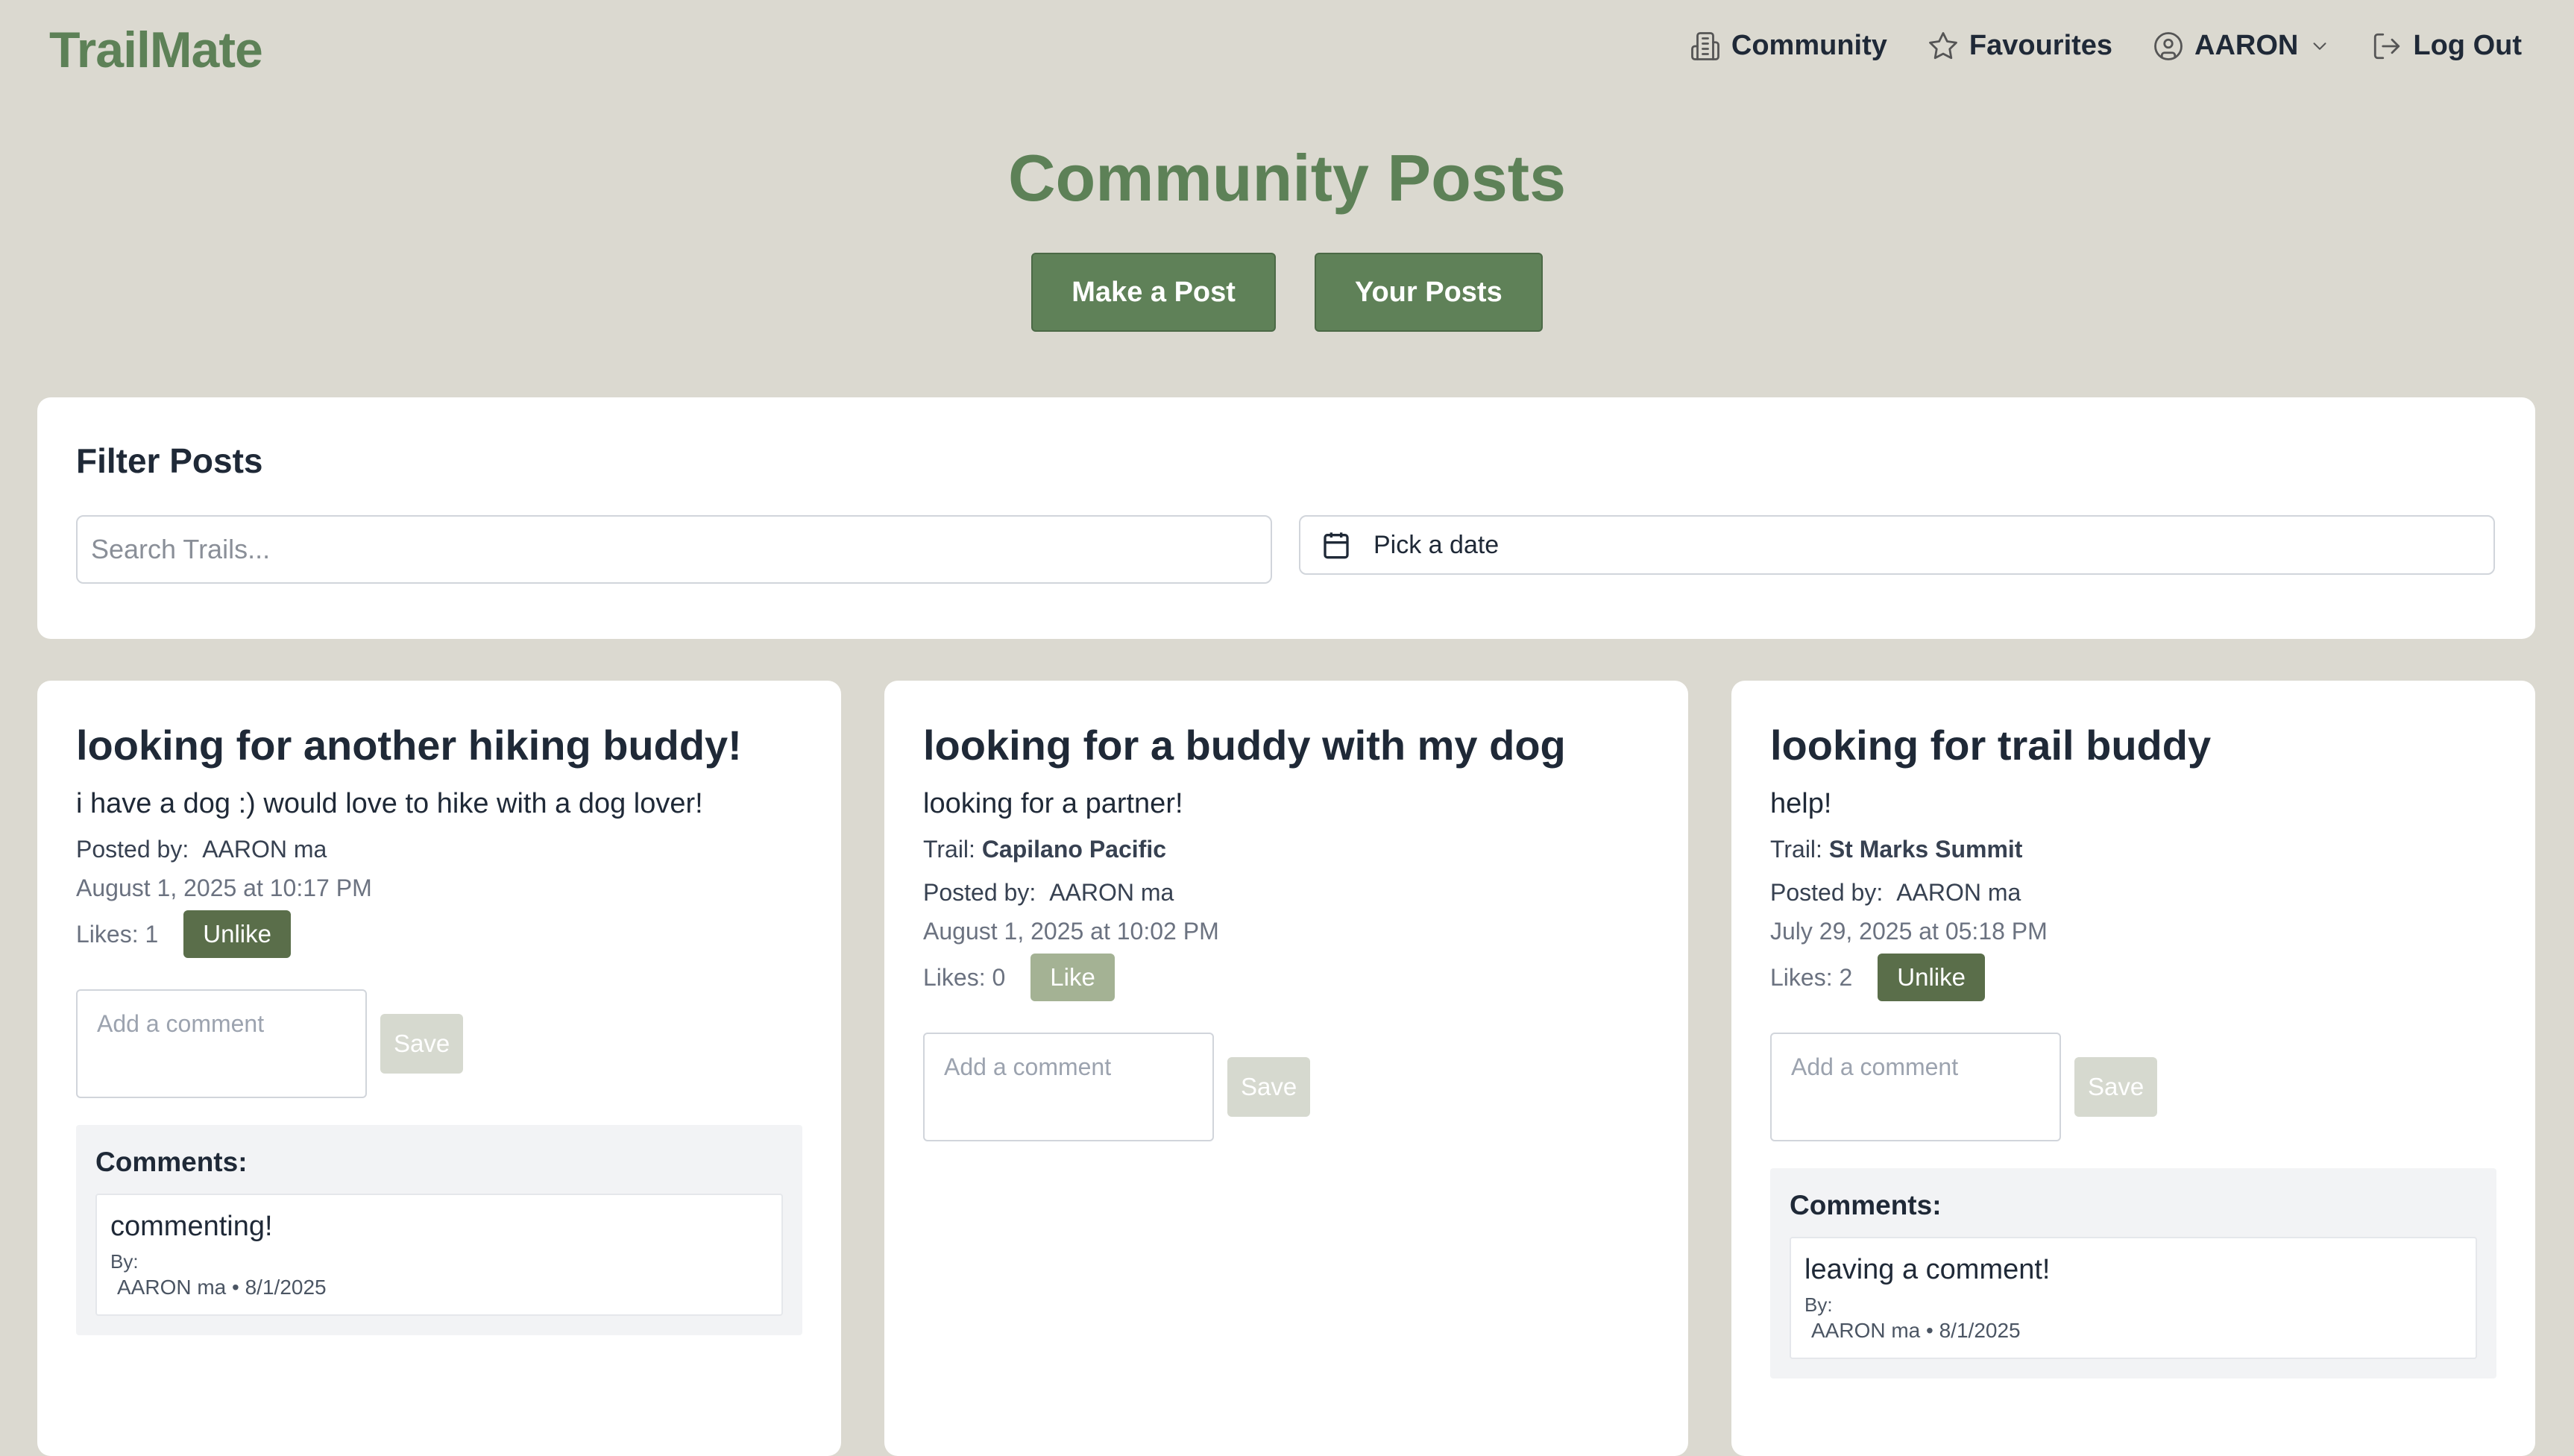 This screenshot has width=2574, height=1456. What do you see at coordinates (1336, 545) in the screenshot?
I see `calendar-icon` at bounding box center [1336, 545].